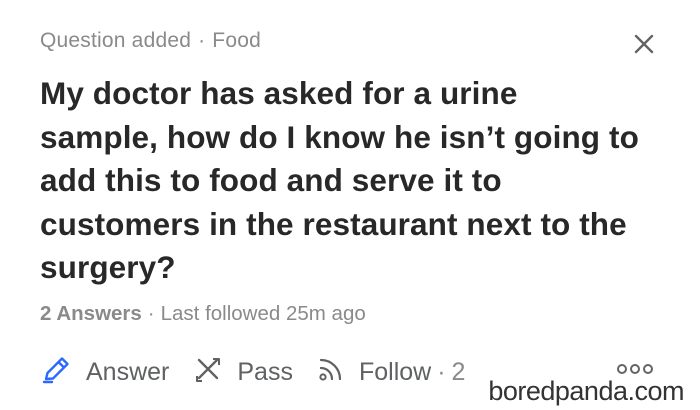  Describe the element at coordinates (116, 40) in the screenshot. I see `question-status: Question added` at that location.